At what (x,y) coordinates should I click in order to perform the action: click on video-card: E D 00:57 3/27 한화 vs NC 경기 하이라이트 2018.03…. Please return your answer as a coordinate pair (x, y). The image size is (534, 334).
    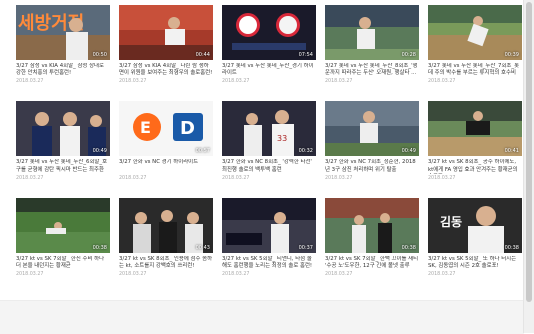
    Looking at the image, I should click on (166, 141).